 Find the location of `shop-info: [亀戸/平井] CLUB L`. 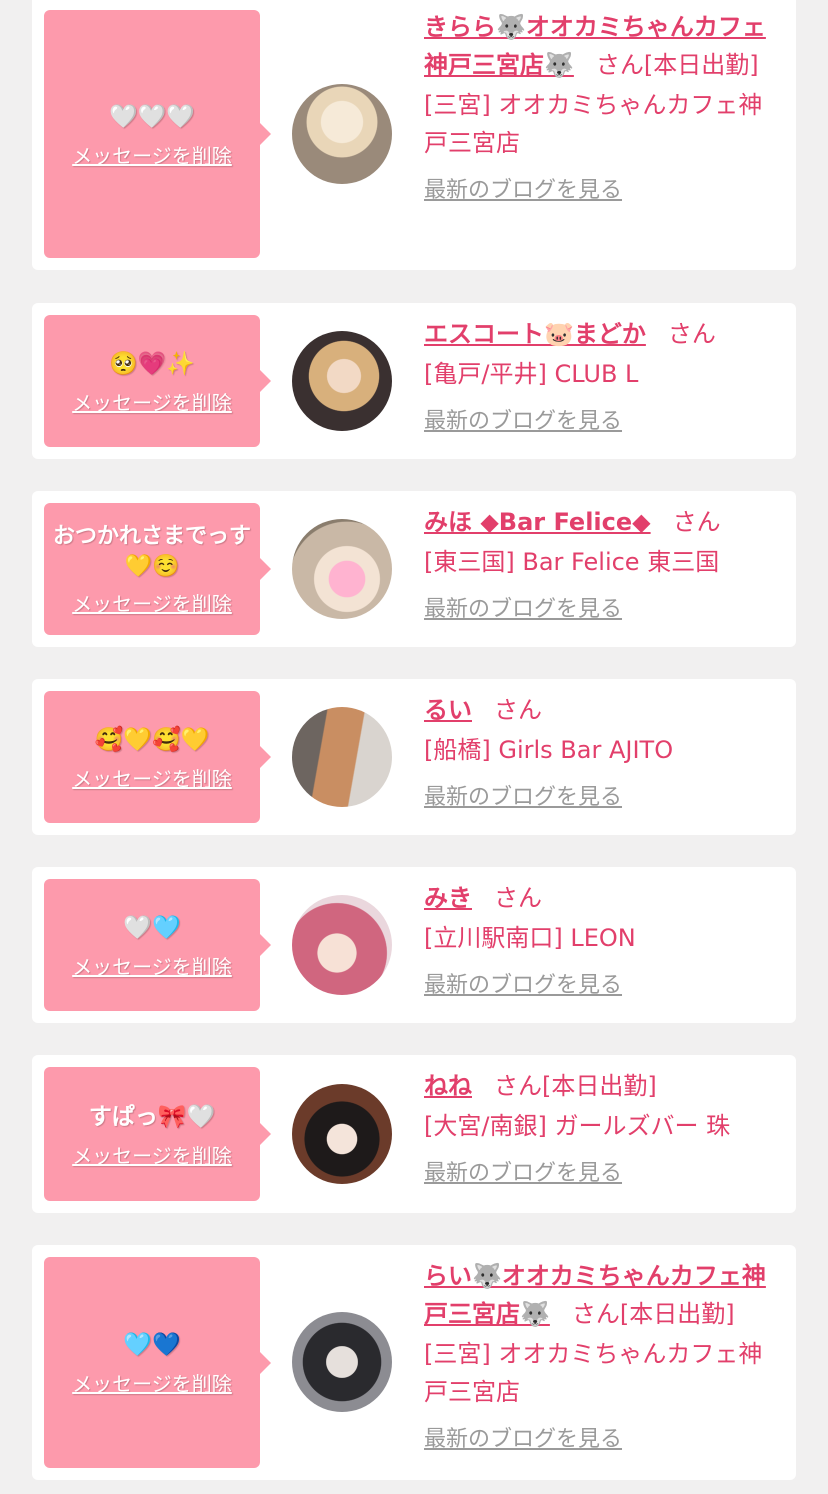

shop-info: [亀戸/平井] CLUB L is located at coordinates (531, 374).